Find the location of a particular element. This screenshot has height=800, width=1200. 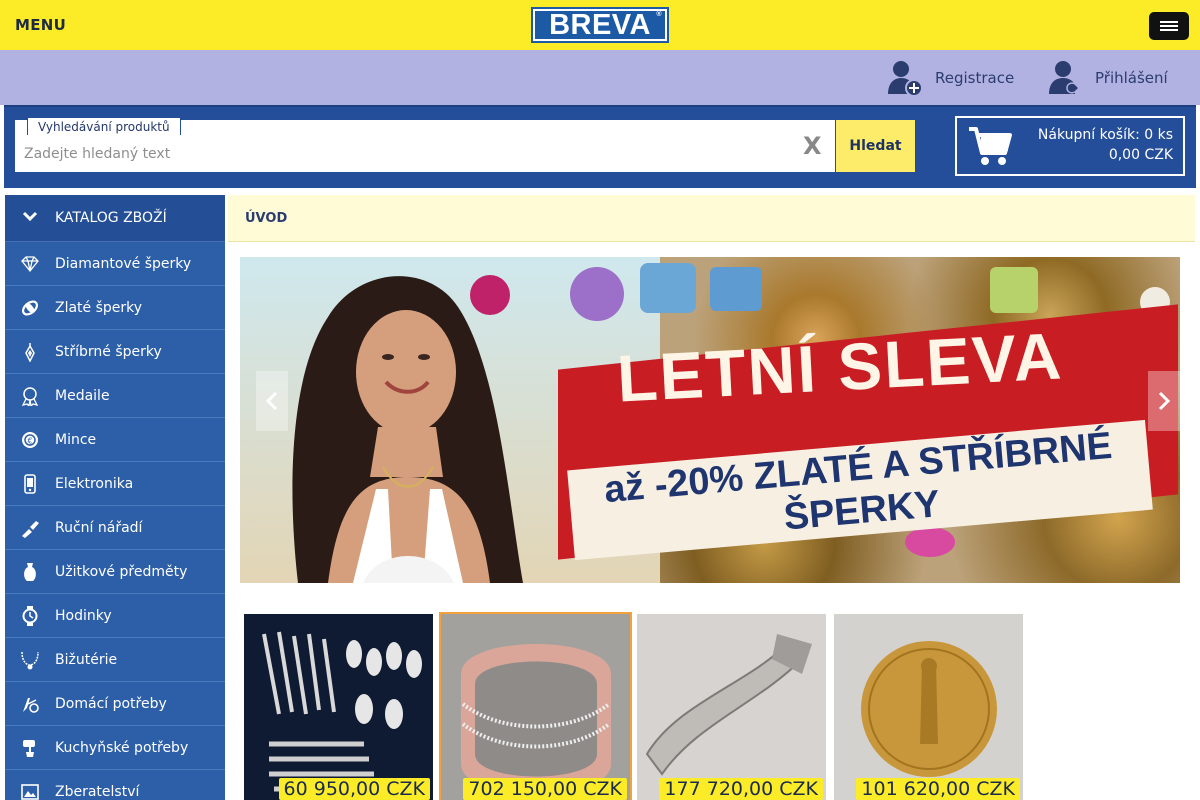

cart-count: Nákupní košík: 0 ks is located at coordinates (1105, 135).